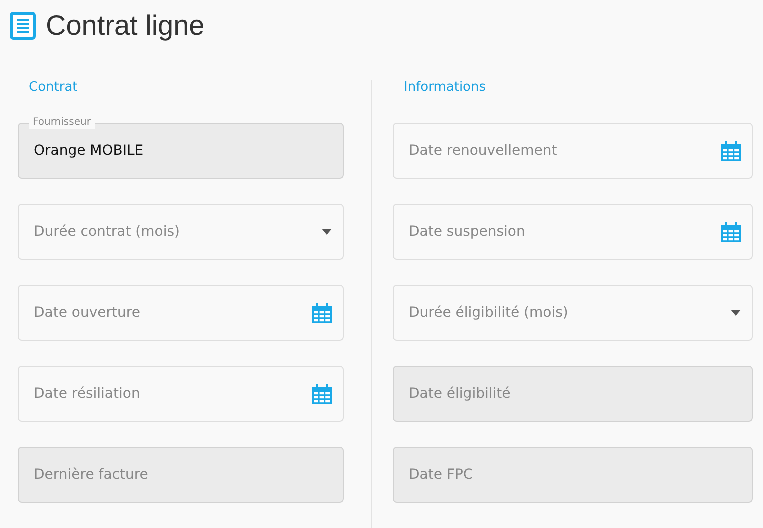 The image size is (763, 528). What do you see at coordinates (441, 475) in the screenshot?
I see `placeholder-text: Date FPC` at bounding box center [441, 475].